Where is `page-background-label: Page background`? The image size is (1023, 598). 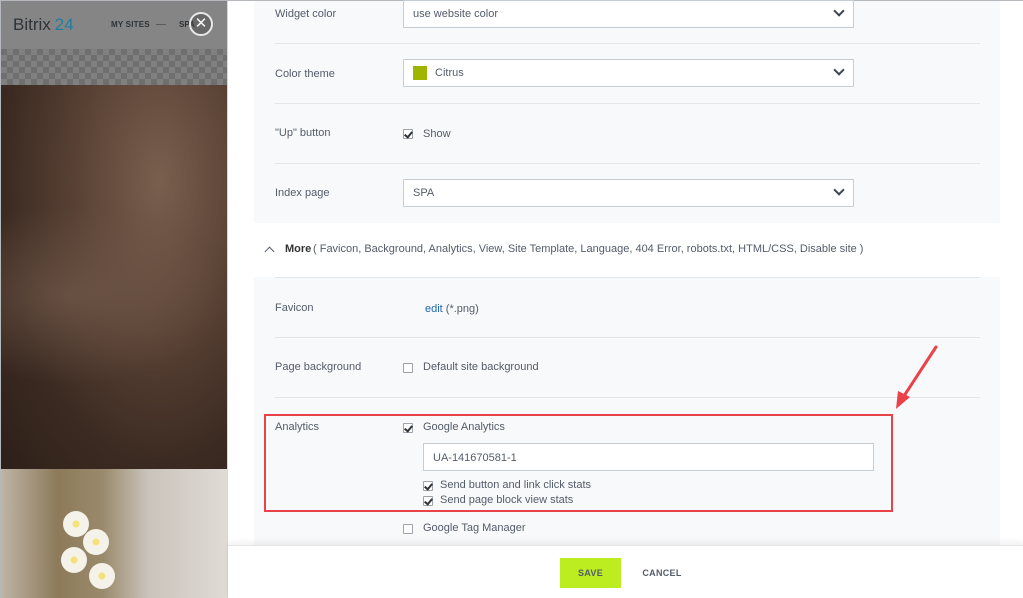
page-background-label: Page background is located at coordinates (318, 367).